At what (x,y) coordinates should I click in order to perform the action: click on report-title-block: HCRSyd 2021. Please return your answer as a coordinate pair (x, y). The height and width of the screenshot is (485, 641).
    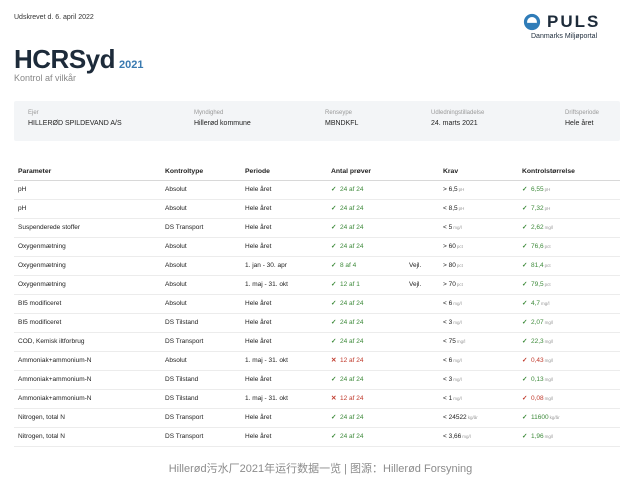
    Looking at the image, I should click on (79, 59).